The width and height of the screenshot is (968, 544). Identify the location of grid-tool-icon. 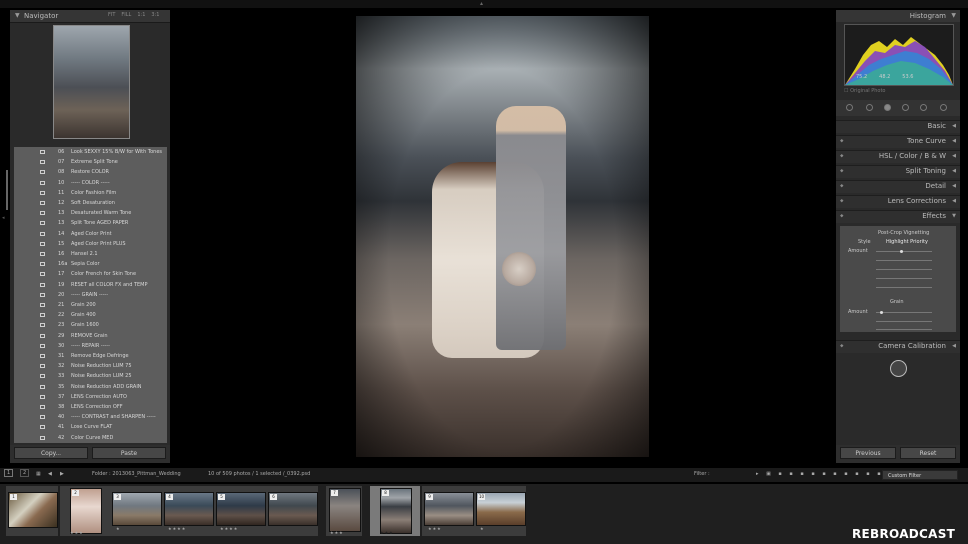
(849, 107).